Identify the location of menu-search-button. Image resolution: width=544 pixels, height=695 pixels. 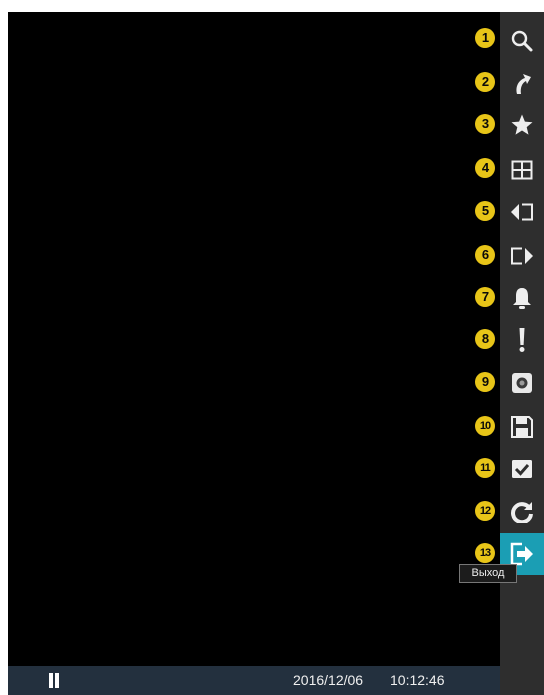
(522, 41).